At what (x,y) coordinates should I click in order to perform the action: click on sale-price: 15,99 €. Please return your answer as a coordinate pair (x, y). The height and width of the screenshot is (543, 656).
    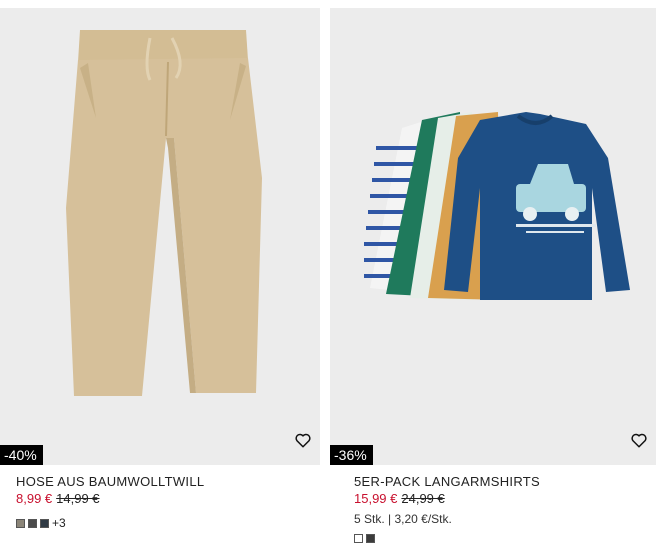
    Looking at the image, I should click on (376, 498).